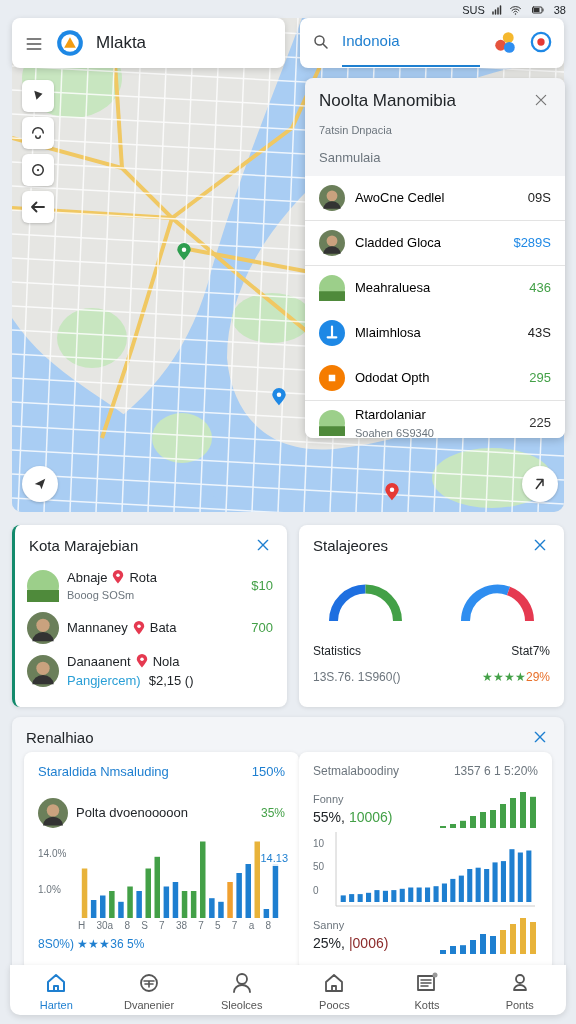  I want to click on item-value: 225, so click(540, 423).